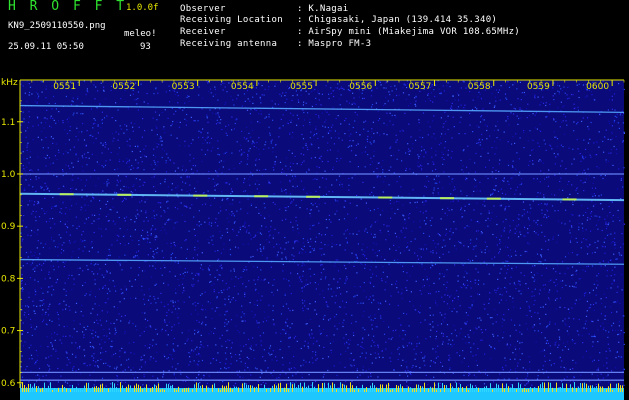 This screenshot has width=629, height=400. I want to click on app-logo: H R O F F T, so click(68, 7).